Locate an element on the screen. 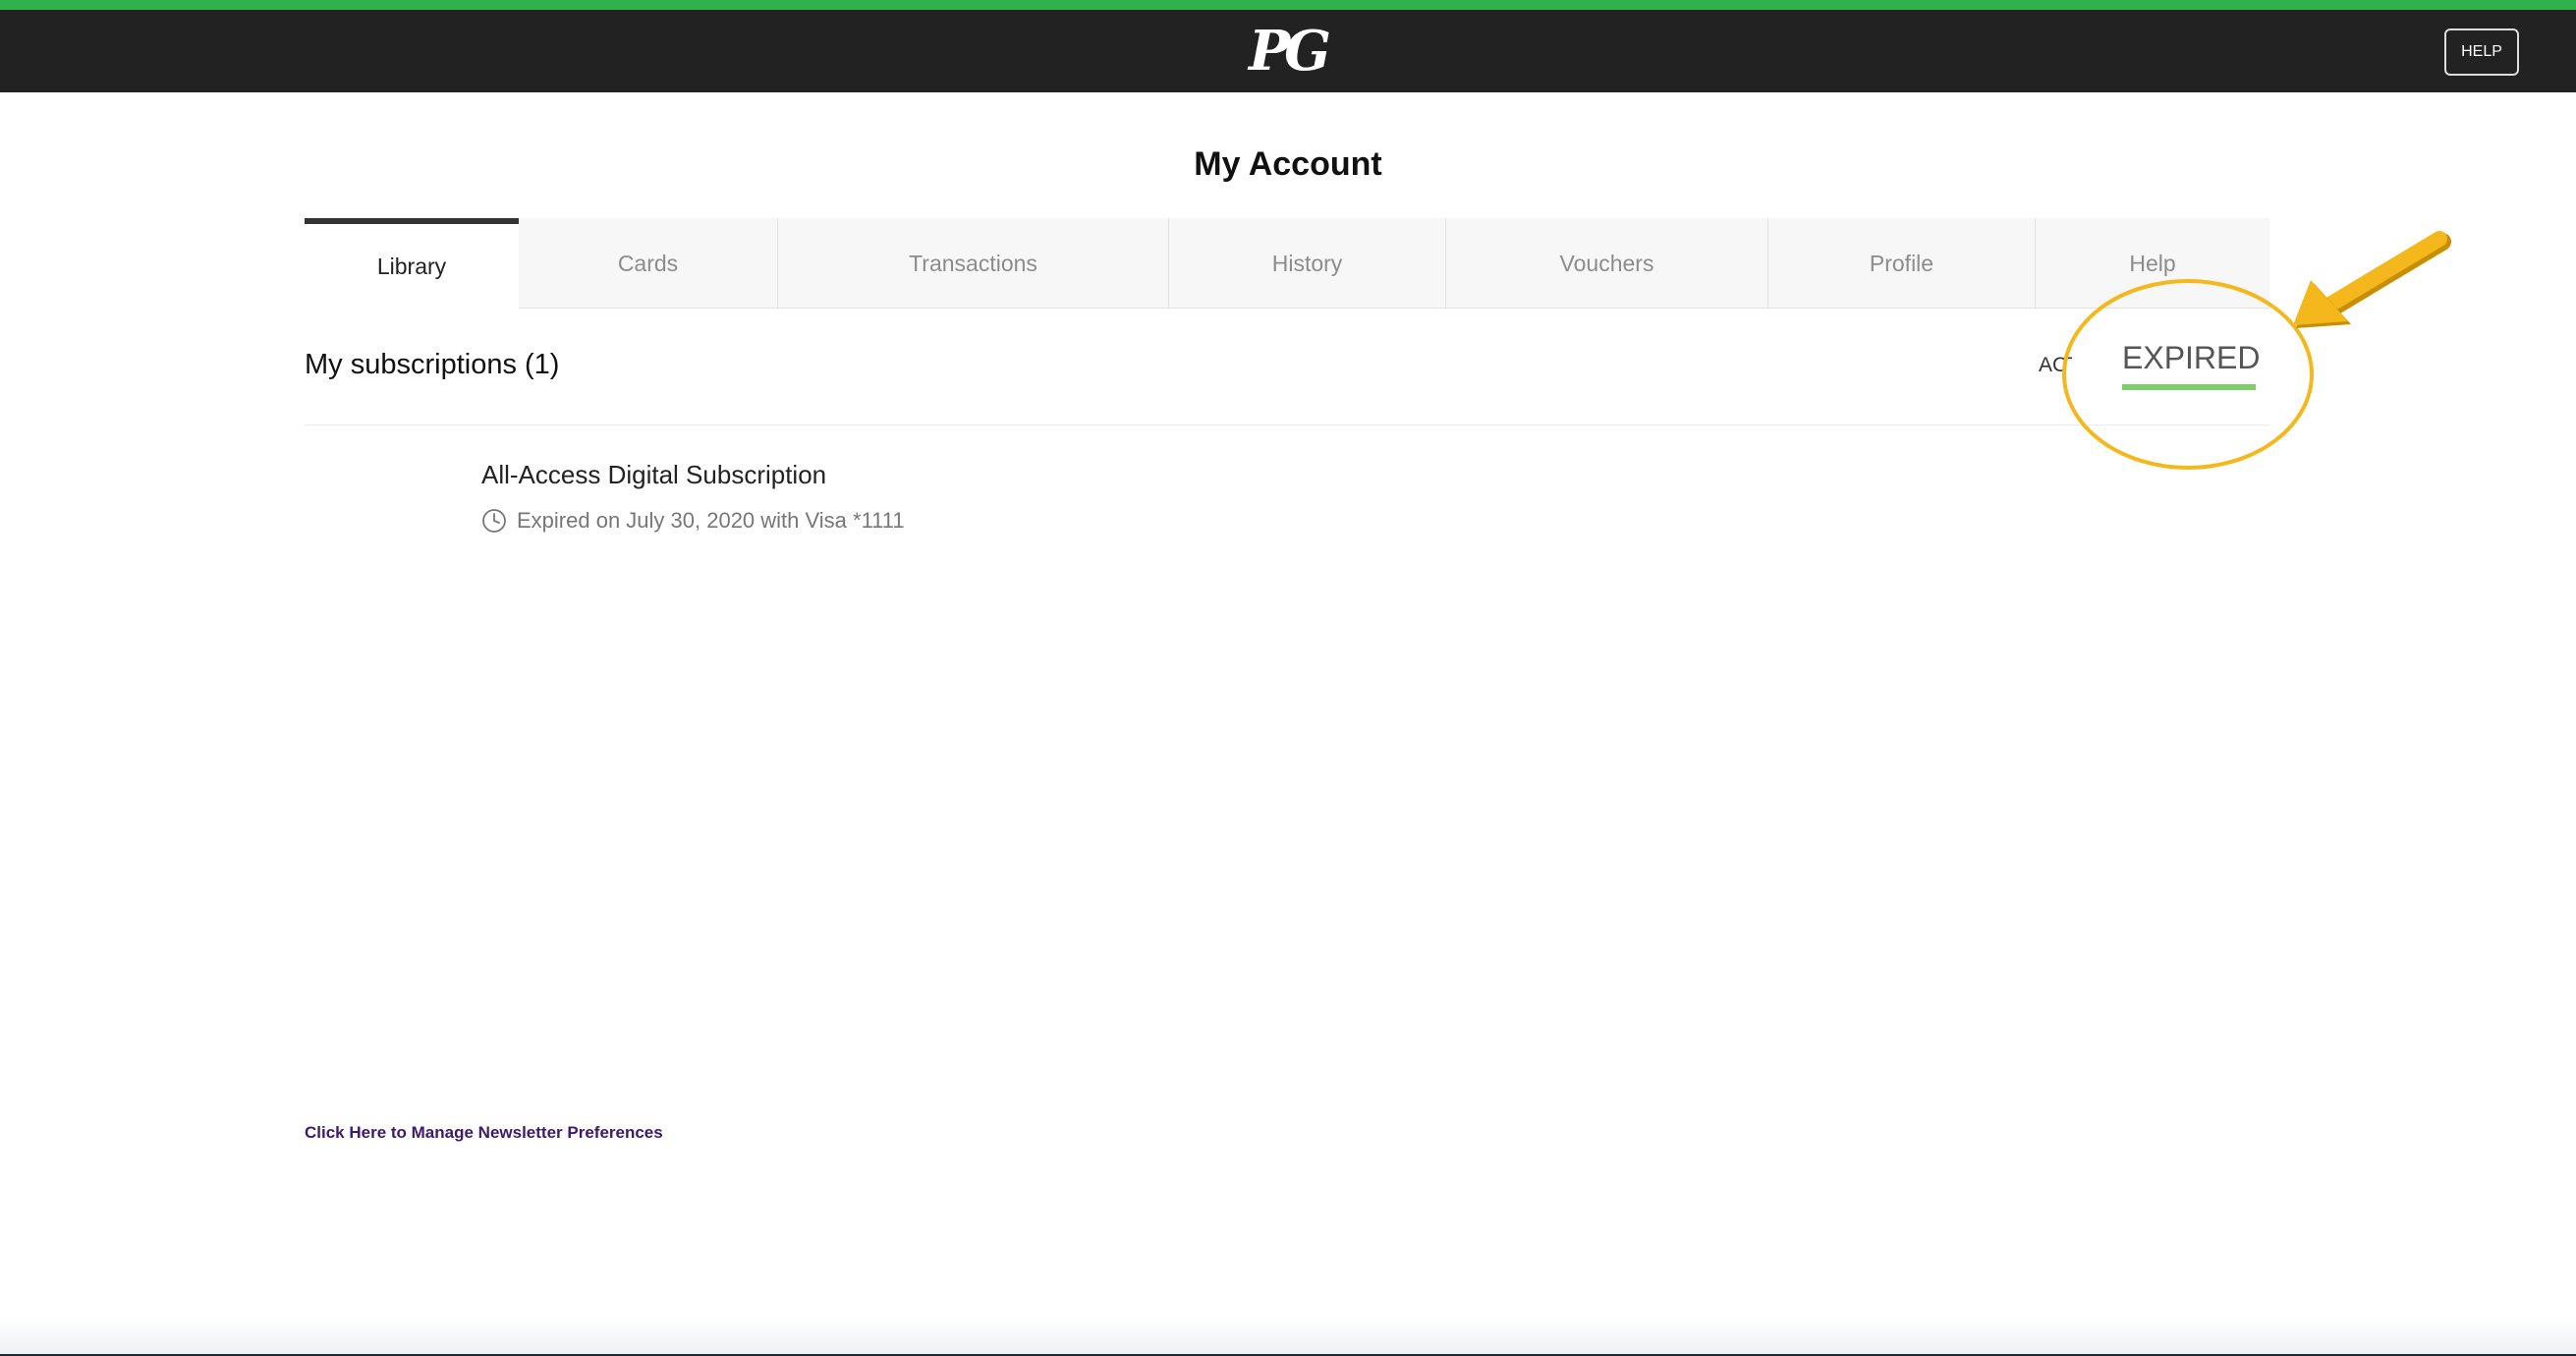 This screenshot has height=1356, width=2576. top-navigation-bar: PG HELP is located at coordinates (1288, 51).